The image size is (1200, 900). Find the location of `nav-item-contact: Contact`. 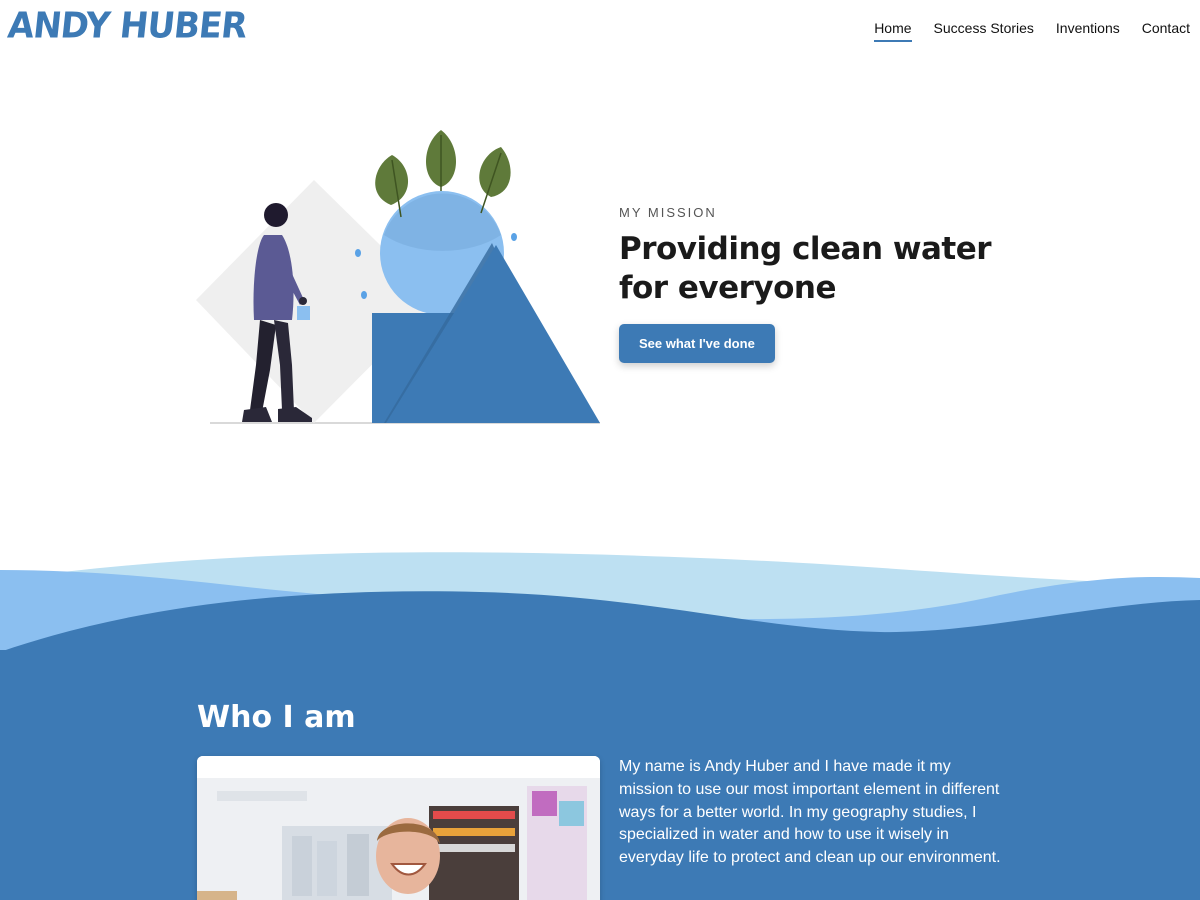

nav-item-contact: Contact is located at coordinates (1166, 31).